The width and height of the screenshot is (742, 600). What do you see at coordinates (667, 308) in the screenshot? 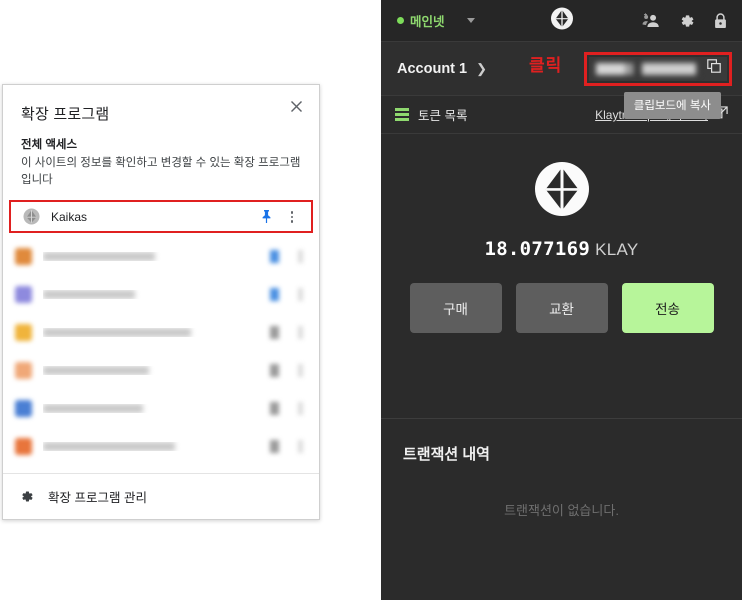
I see `send-button: 전송` at bounding box center [667, 308].